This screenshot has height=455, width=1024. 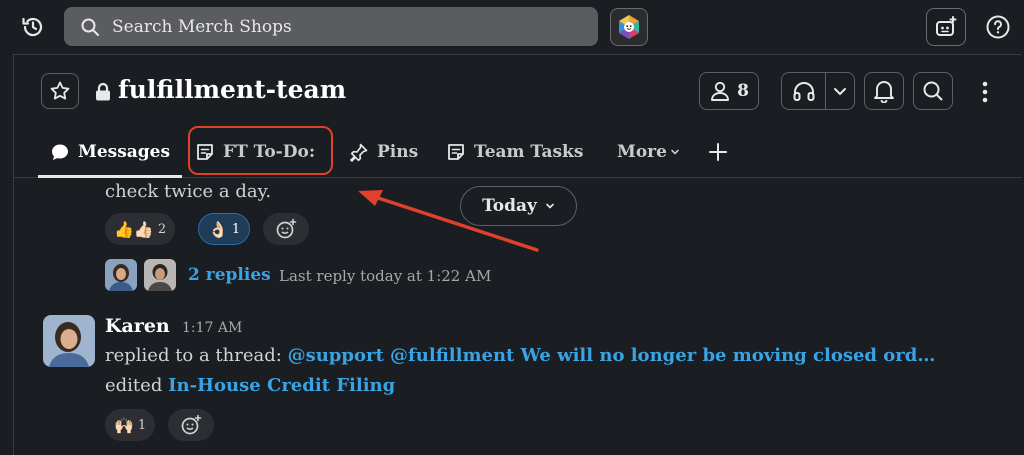 I want to click on date-divider: Today, so click(x=518, y=206).